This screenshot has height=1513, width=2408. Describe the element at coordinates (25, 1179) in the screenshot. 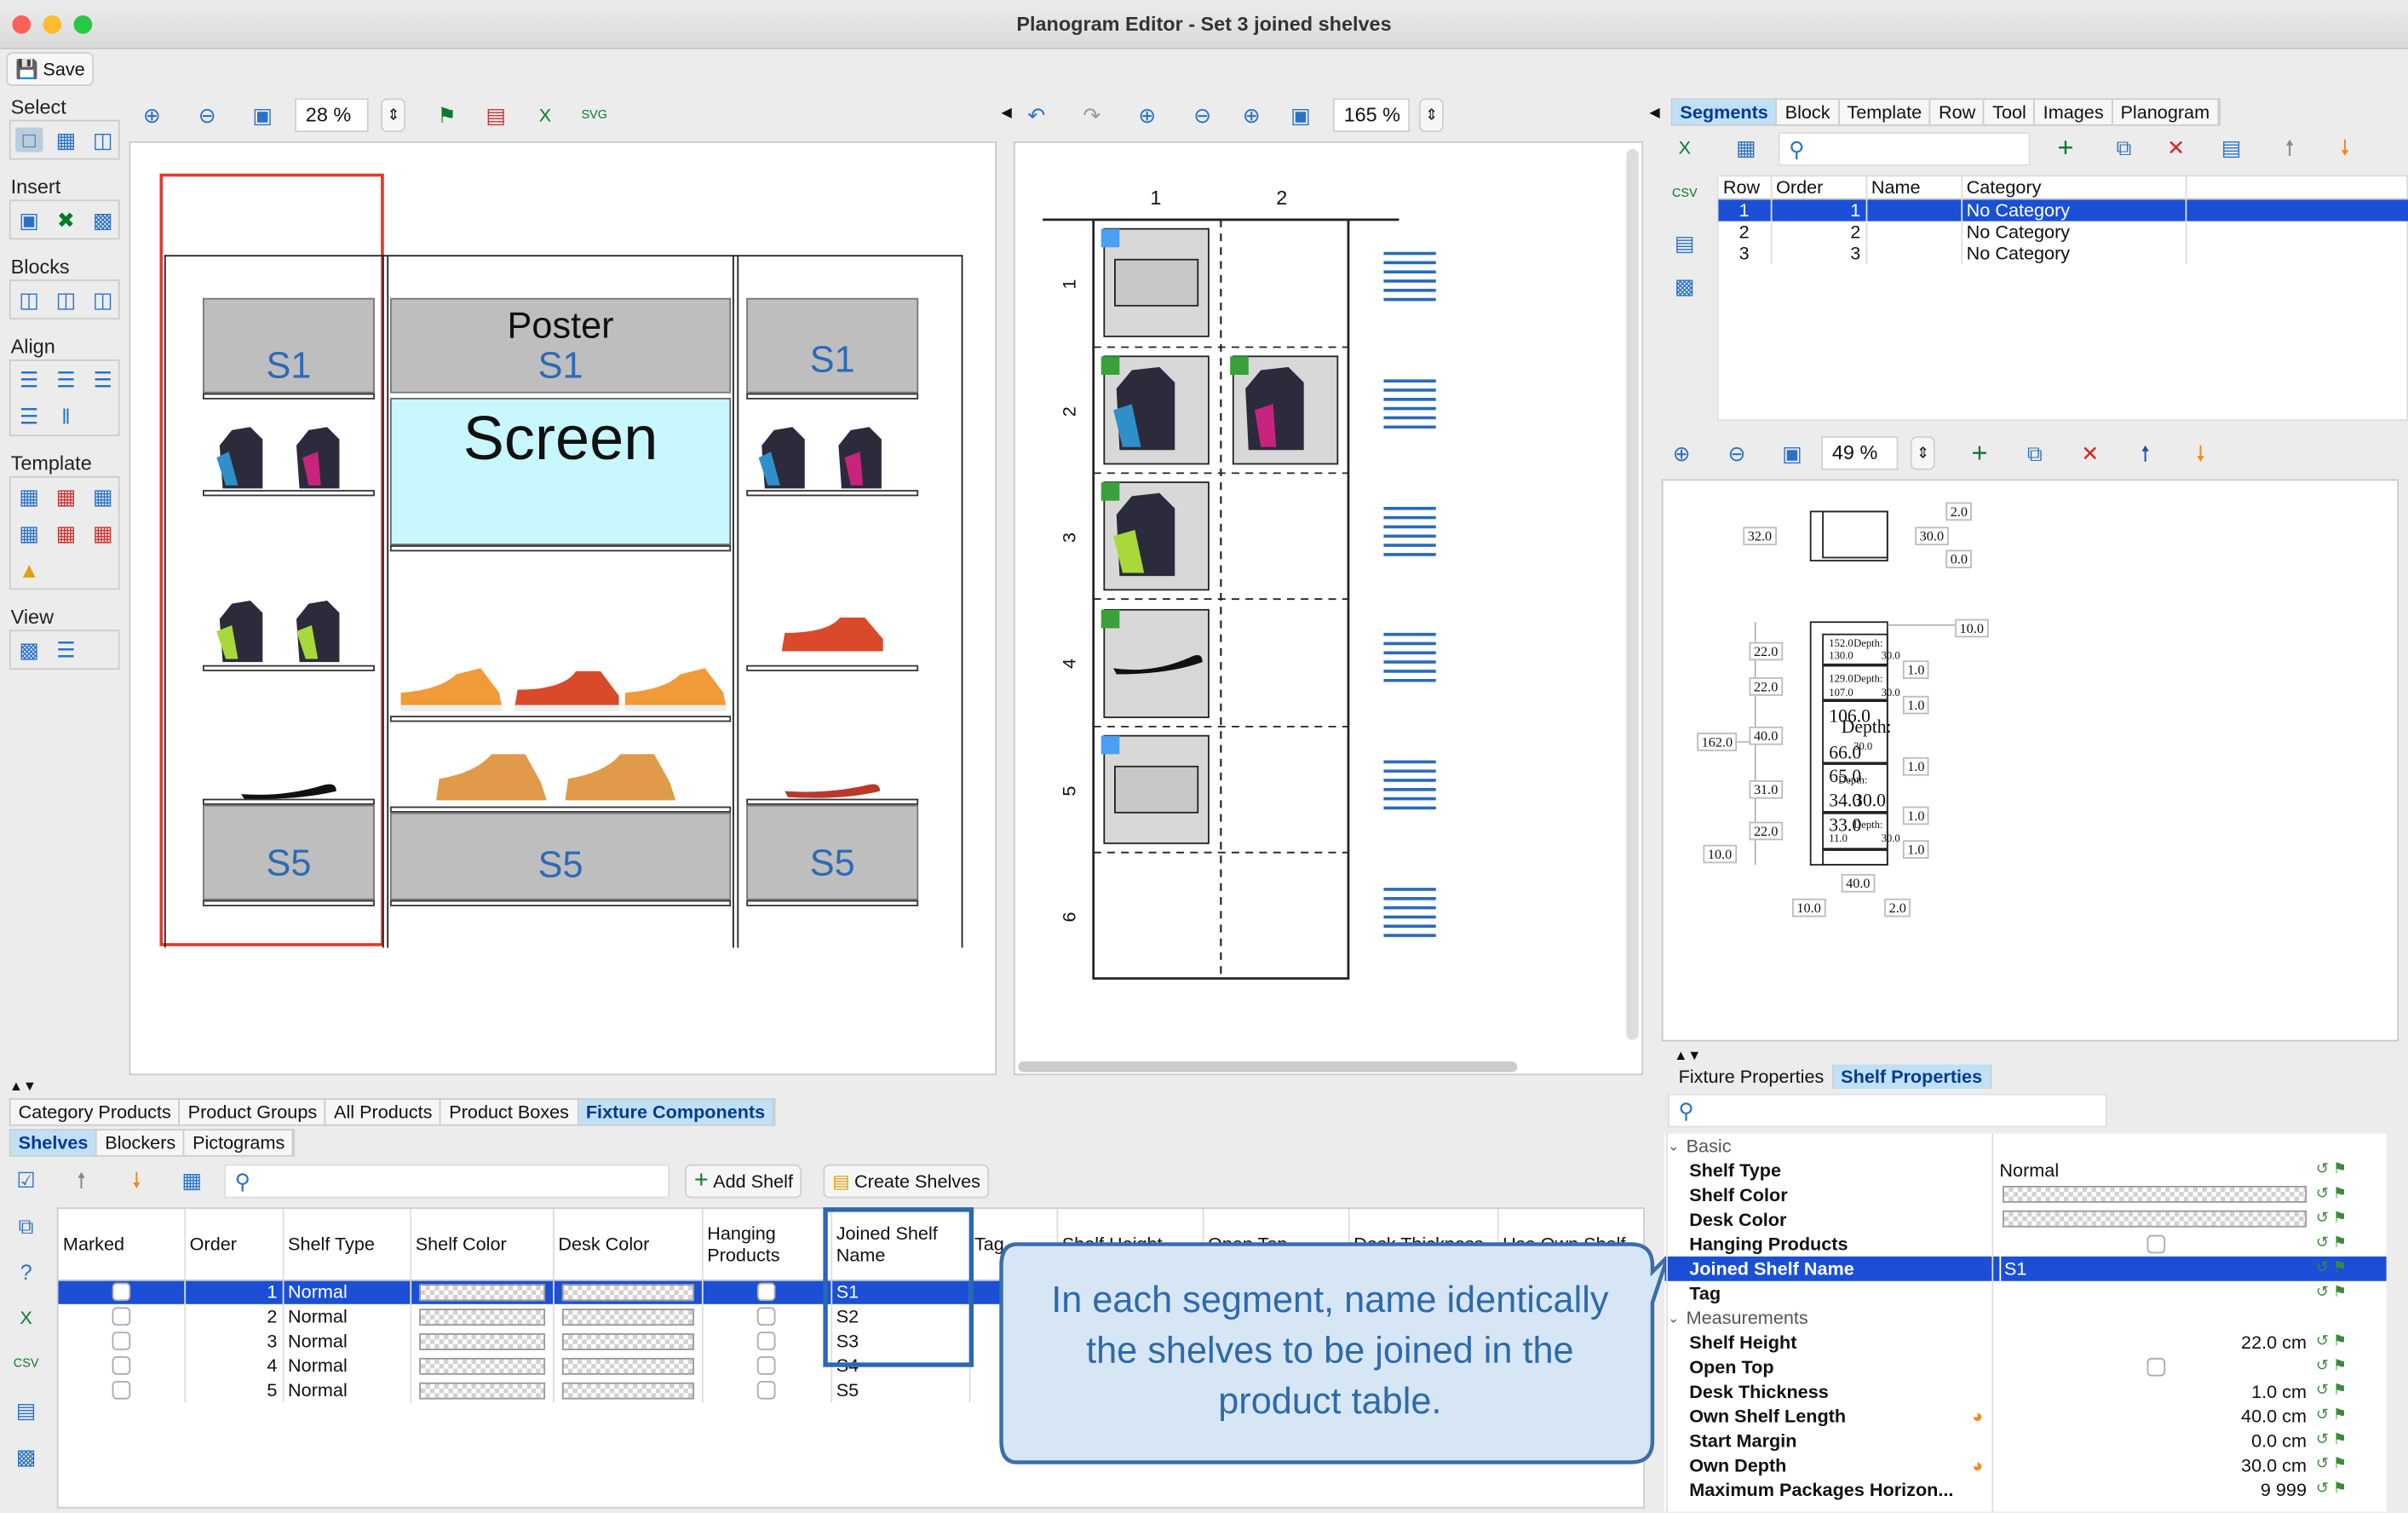

I see `check-icon: ☑` at that location.